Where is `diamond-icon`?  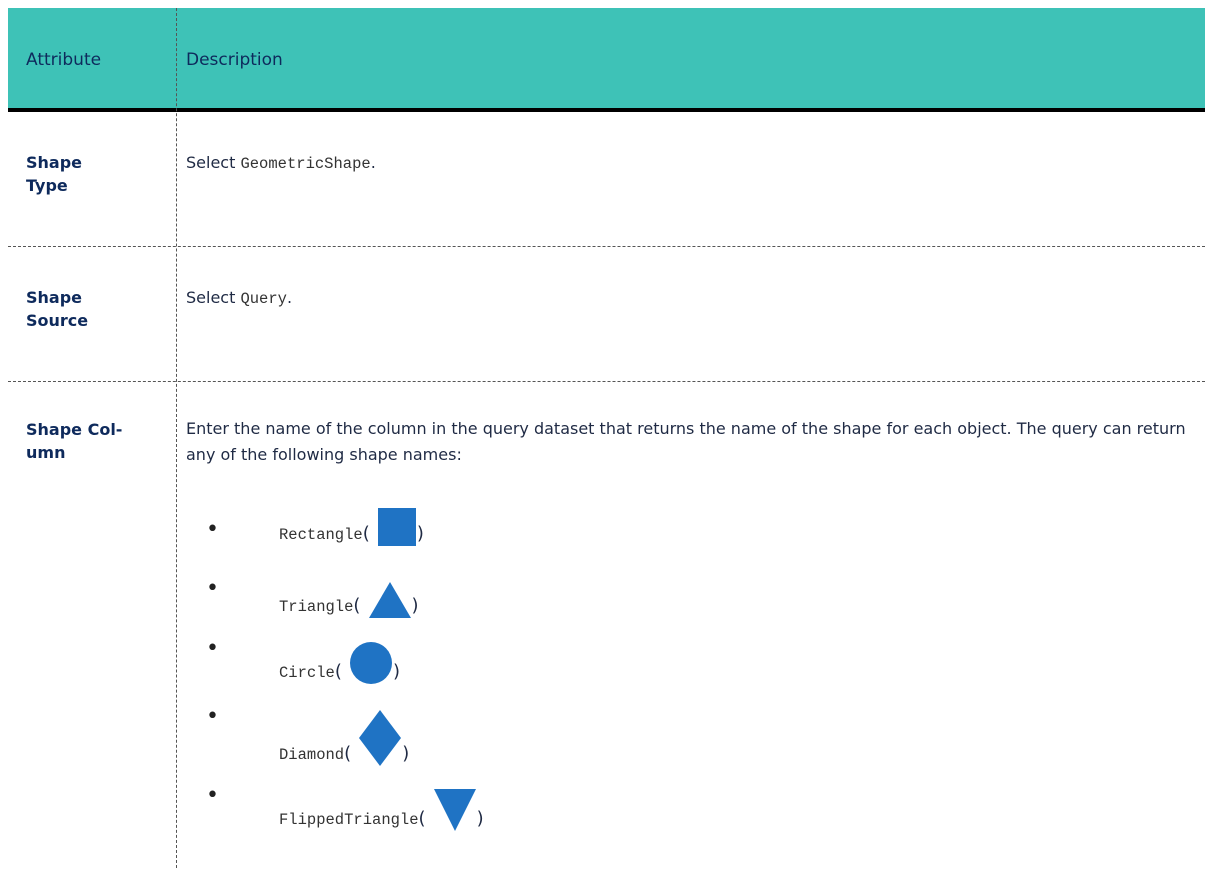 diamond-icon is located at coordinates (380, 738).